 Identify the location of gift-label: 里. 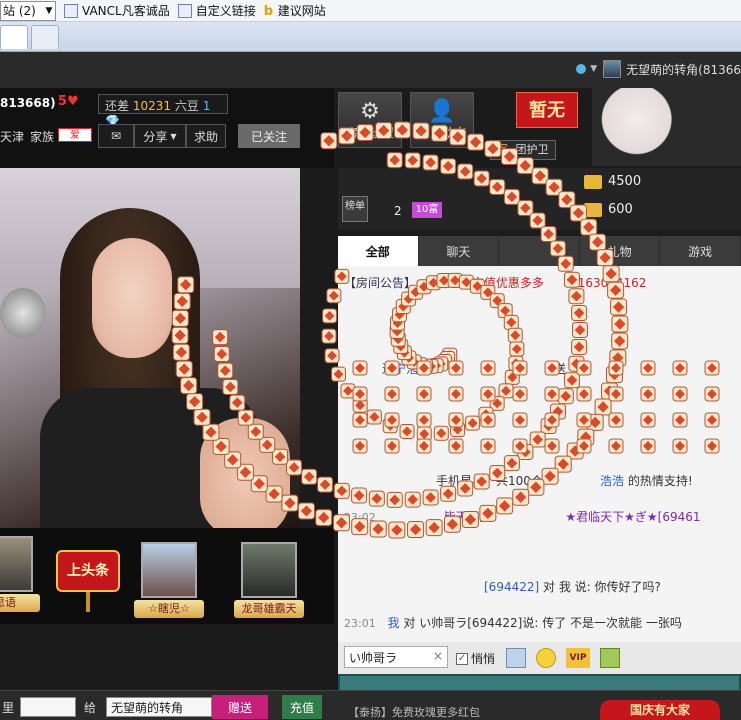
(8, 708).